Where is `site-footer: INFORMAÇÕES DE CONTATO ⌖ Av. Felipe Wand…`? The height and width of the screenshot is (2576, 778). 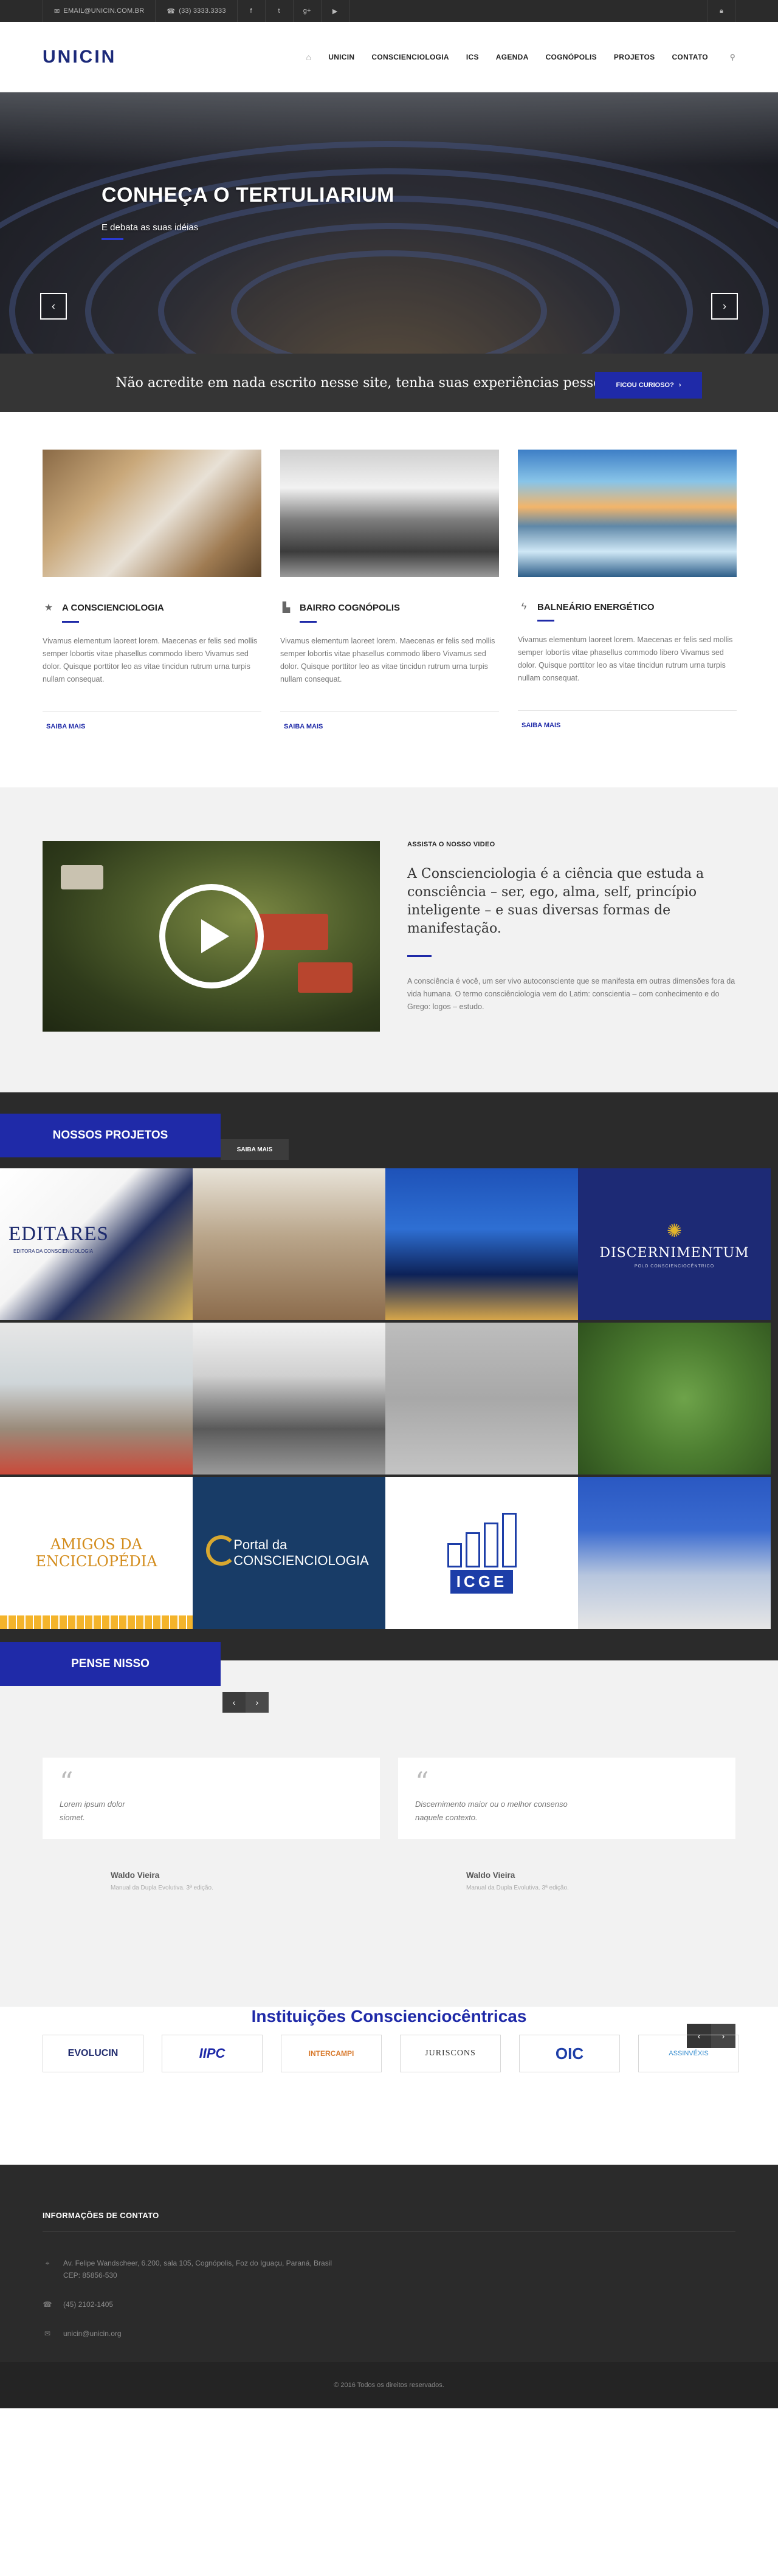
site-footer: INFORMAÇÕES DE CONTATO ⌖ Av. Felipe Wand… is located at coordinates (389, 2286).